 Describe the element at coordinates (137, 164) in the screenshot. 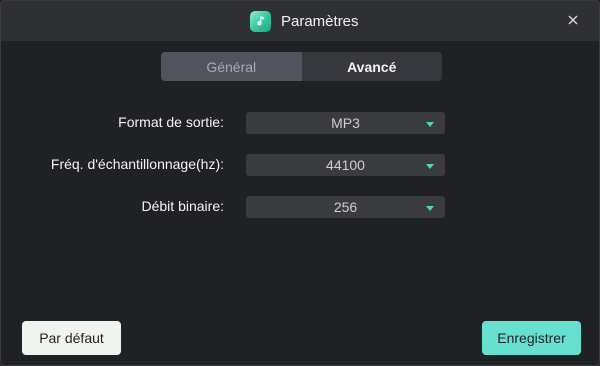

I see `sample-rate-label: Fréq. d'échantillonnage(hz):` at that location.